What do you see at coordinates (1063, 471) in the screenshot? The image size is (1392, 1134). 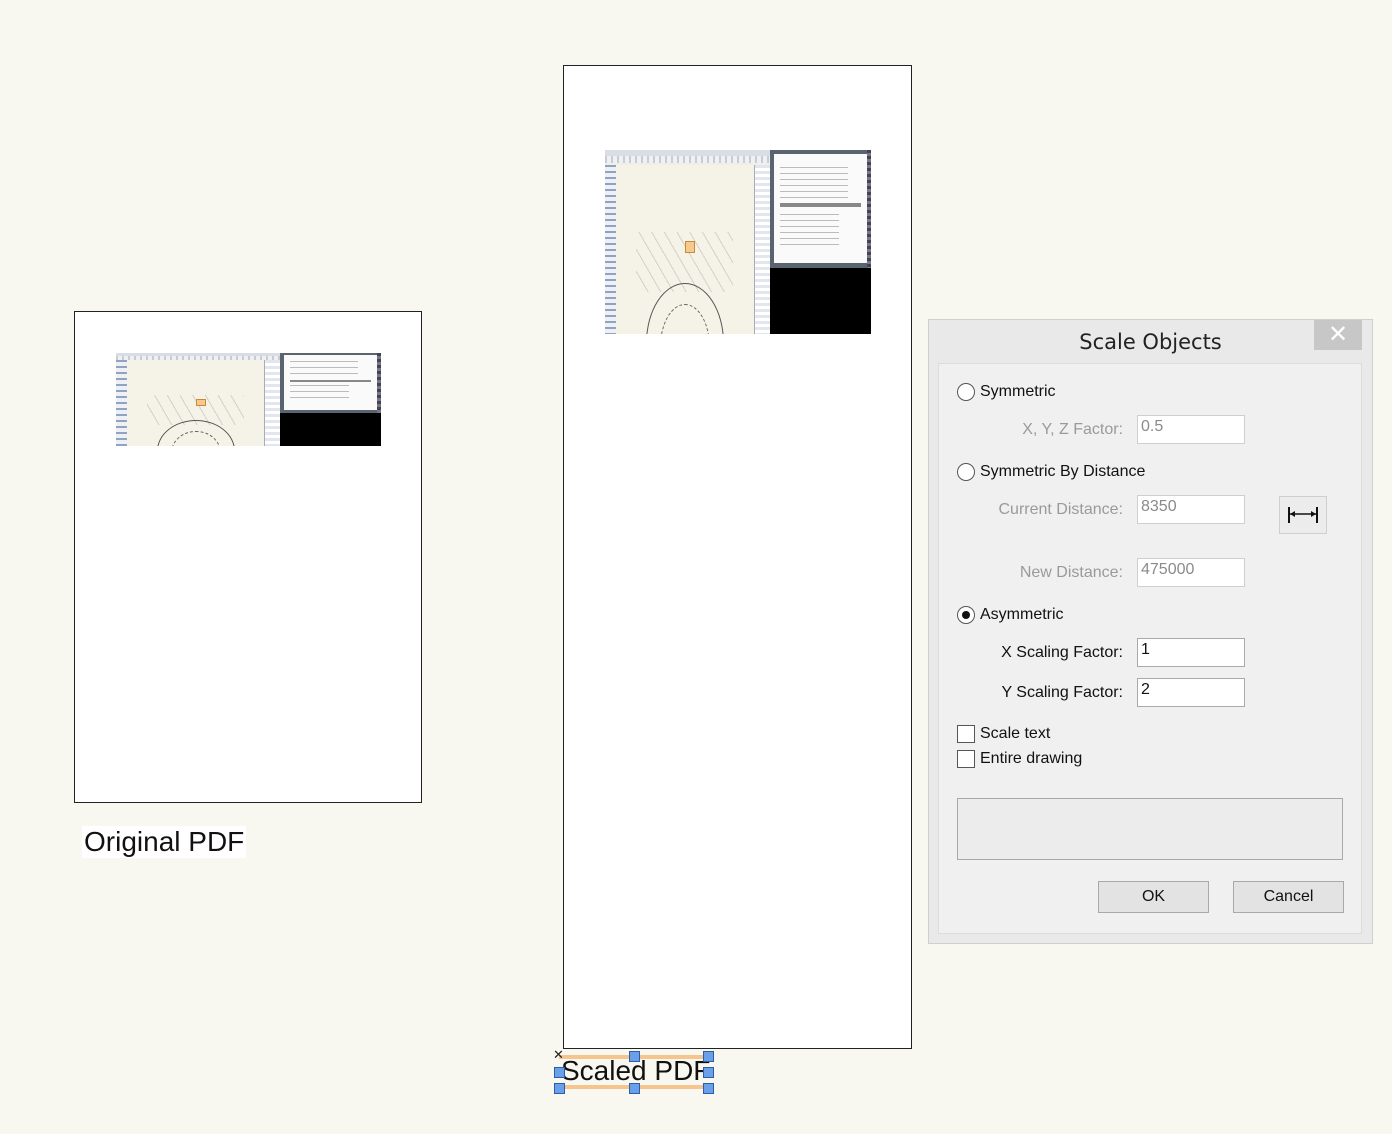 I see `symmetric-by-distance-label: Symmetric By Distance` at bounding box center [1063, 471].